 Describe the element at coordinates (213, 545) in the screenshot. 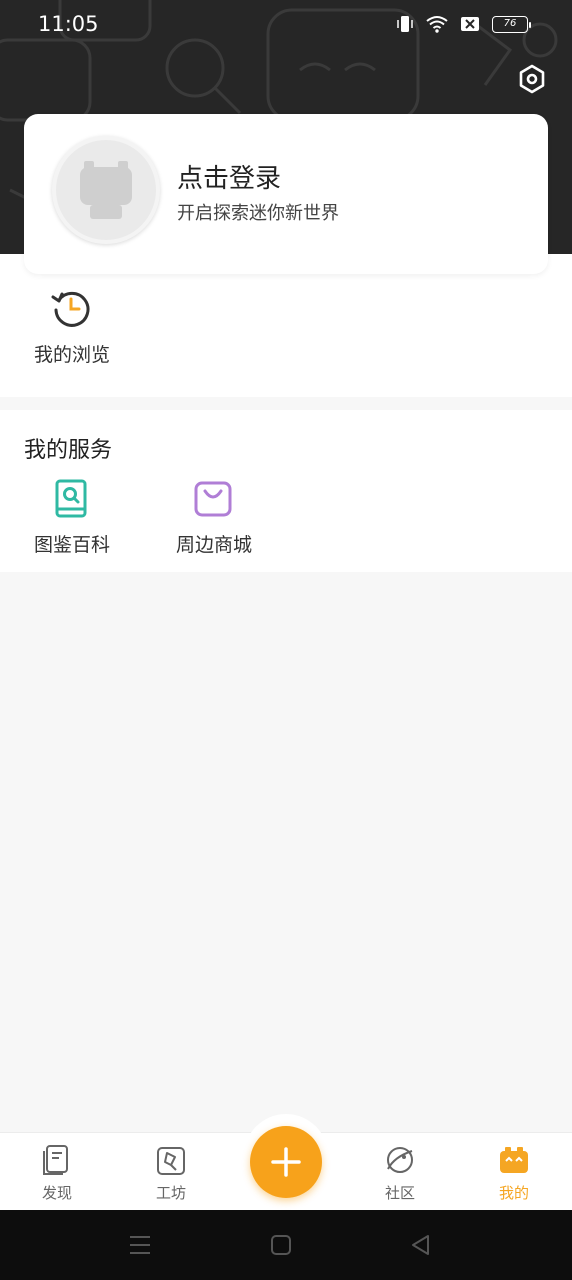

I see `service-label: 周边商城` at that location.